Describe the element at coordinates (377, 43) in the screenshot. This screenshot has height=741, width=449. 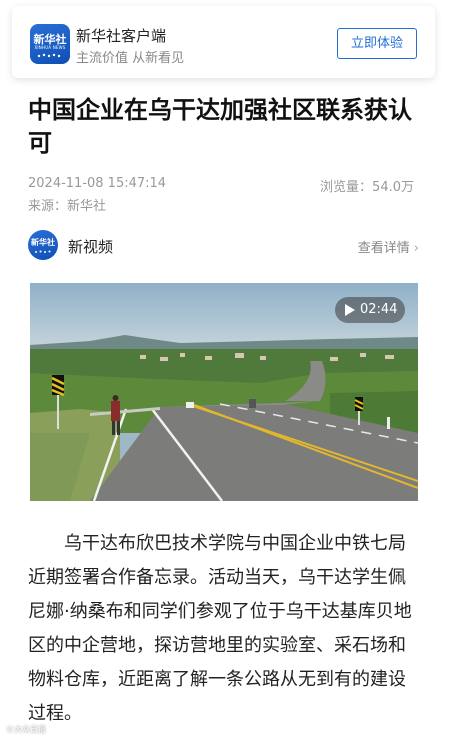
I see `try-now-button: 立即体验` at that location.